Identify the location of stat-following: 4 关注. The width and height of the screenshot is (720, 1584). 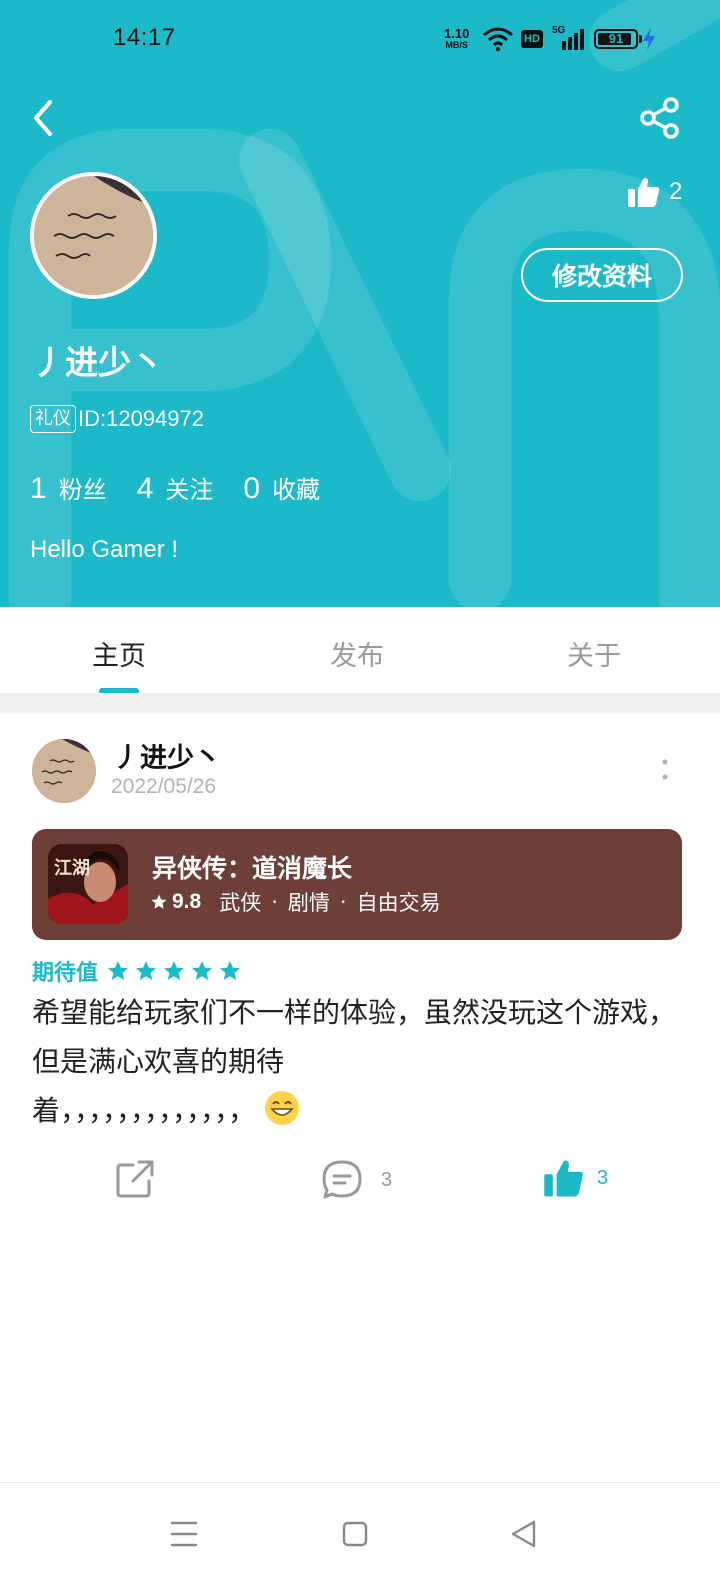
(175, 488).